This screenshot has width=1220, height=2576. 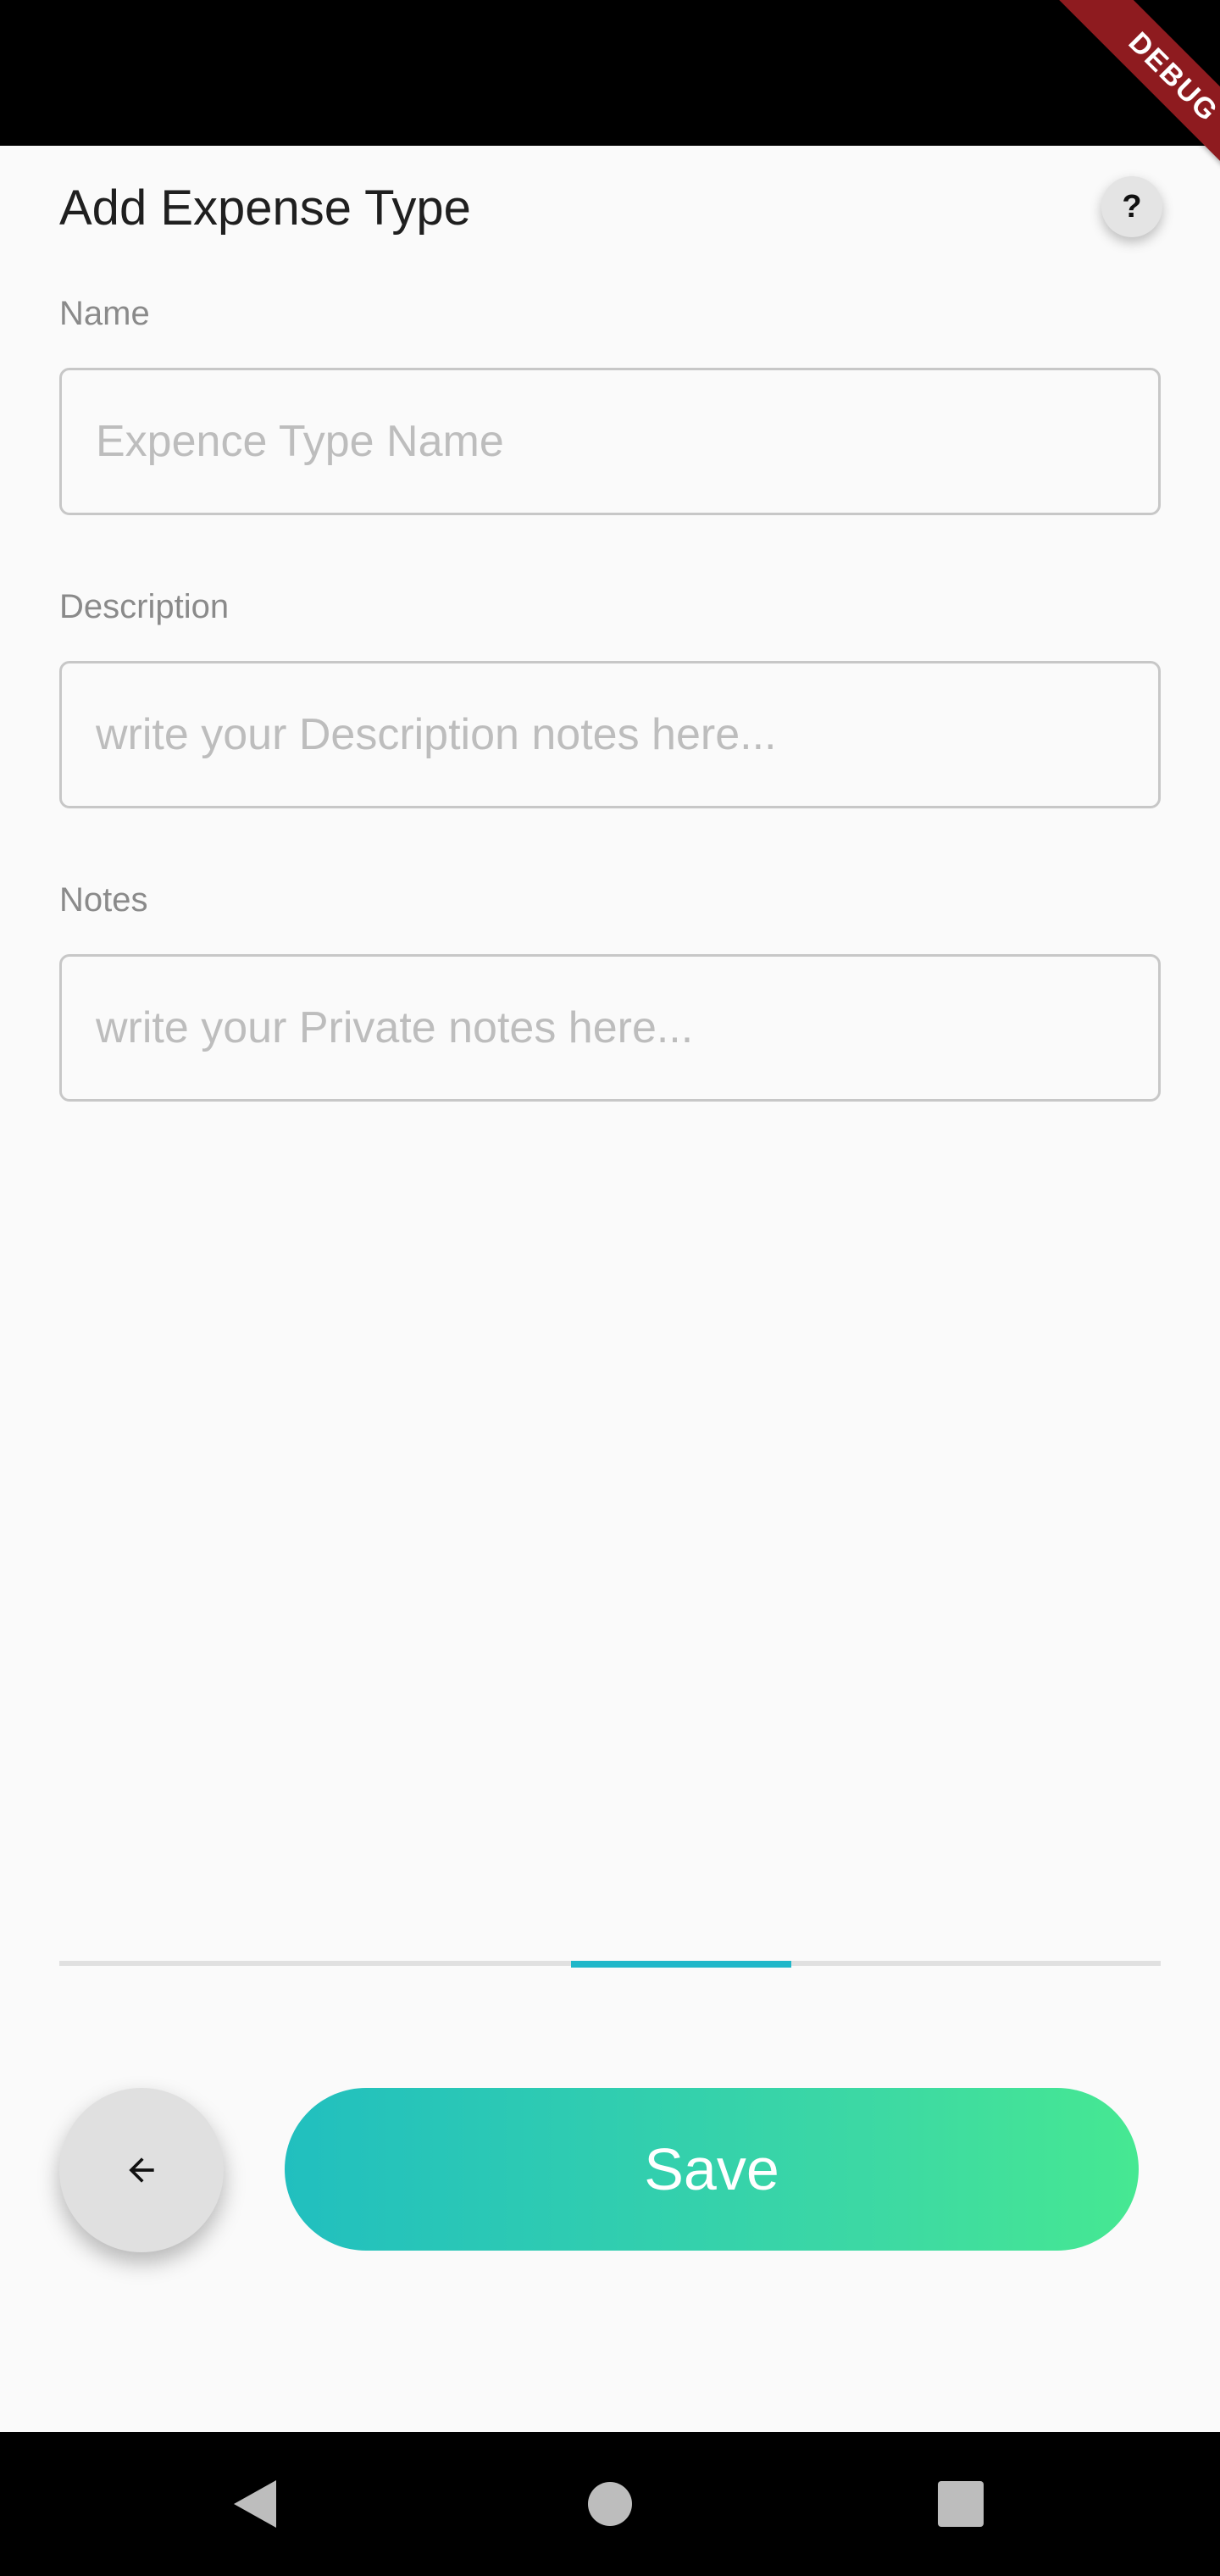 I want to click on name-input, so click(x=610, y=441).